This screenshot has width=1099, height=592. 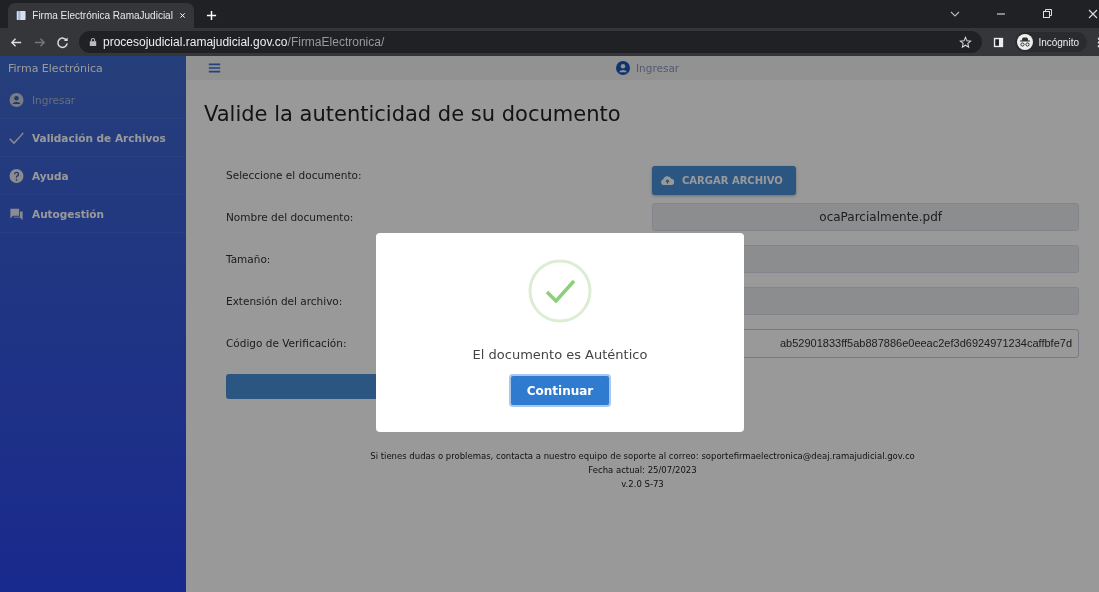 I want to click on profile-button: Incógnito, so click(x=1051, y=42).